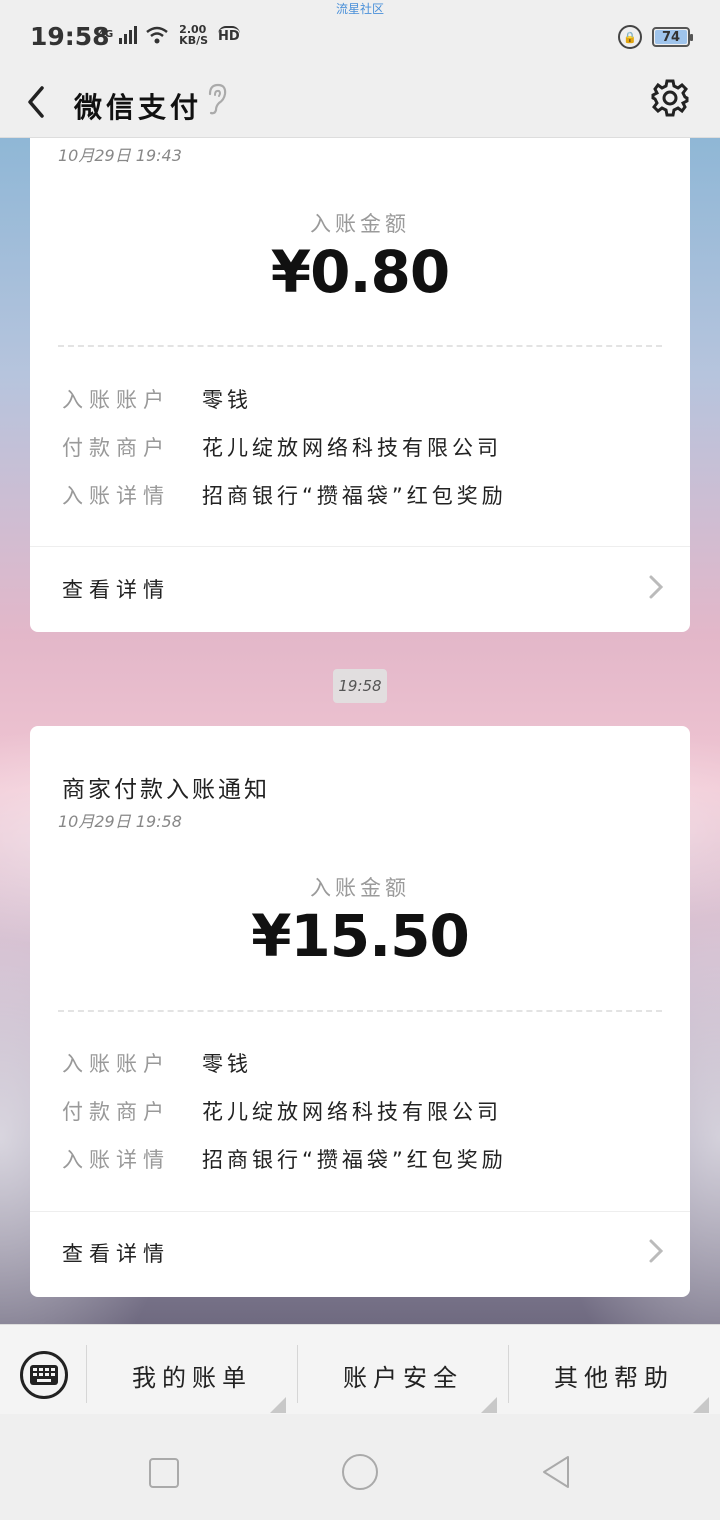 The height and width of the screenshot is (1520, 720). Describe the element at coordinates (360, 272) in the screenshot. I see `amount-value: ¥0.80` at that location.